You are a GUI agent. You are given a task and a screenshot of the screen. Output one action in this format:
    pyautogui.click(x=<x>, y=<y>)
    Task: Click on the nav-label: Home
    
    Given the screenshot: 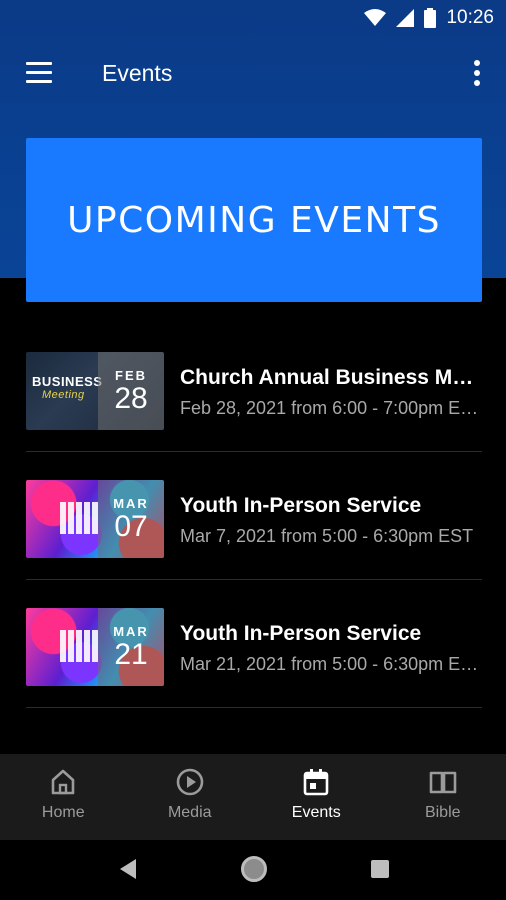 What is the action you would take?
    pyautogui.click(x=63, y=812)
    